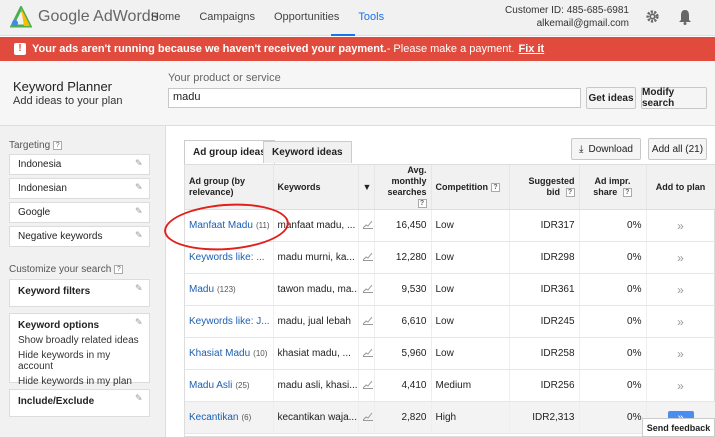  I want to click on nav-tools: Tools, so click(371, 17).